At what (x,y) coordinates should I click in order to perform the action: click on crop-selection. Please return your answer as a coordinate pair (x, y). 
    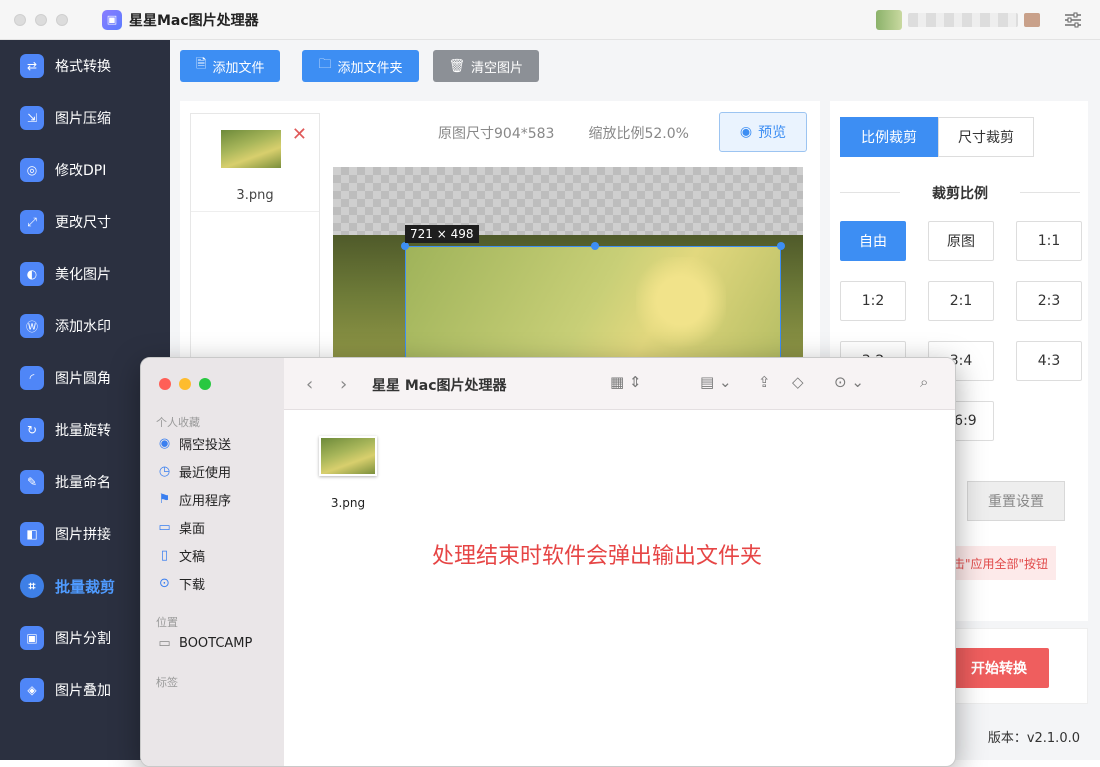
    Looking at the image, I should click on (593, 306).